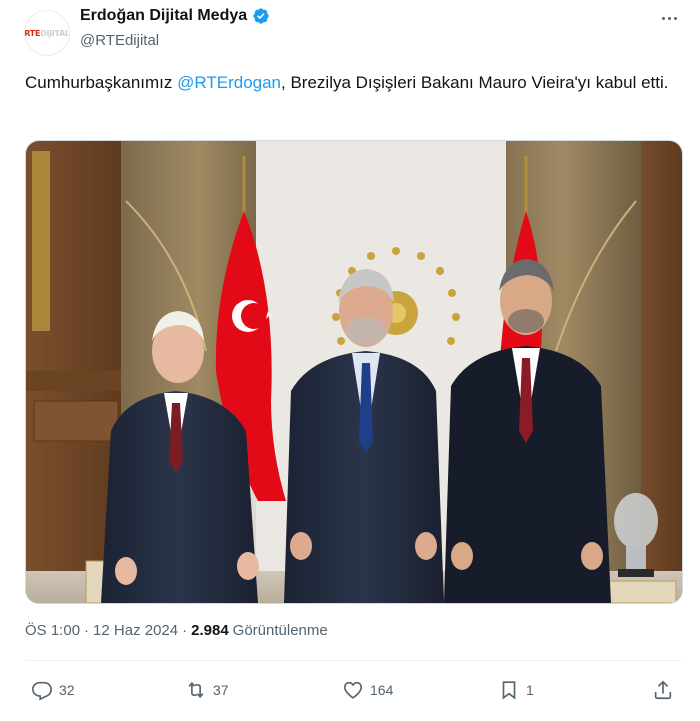  I want to click on bookmark-button: 1, so click(516, 690).